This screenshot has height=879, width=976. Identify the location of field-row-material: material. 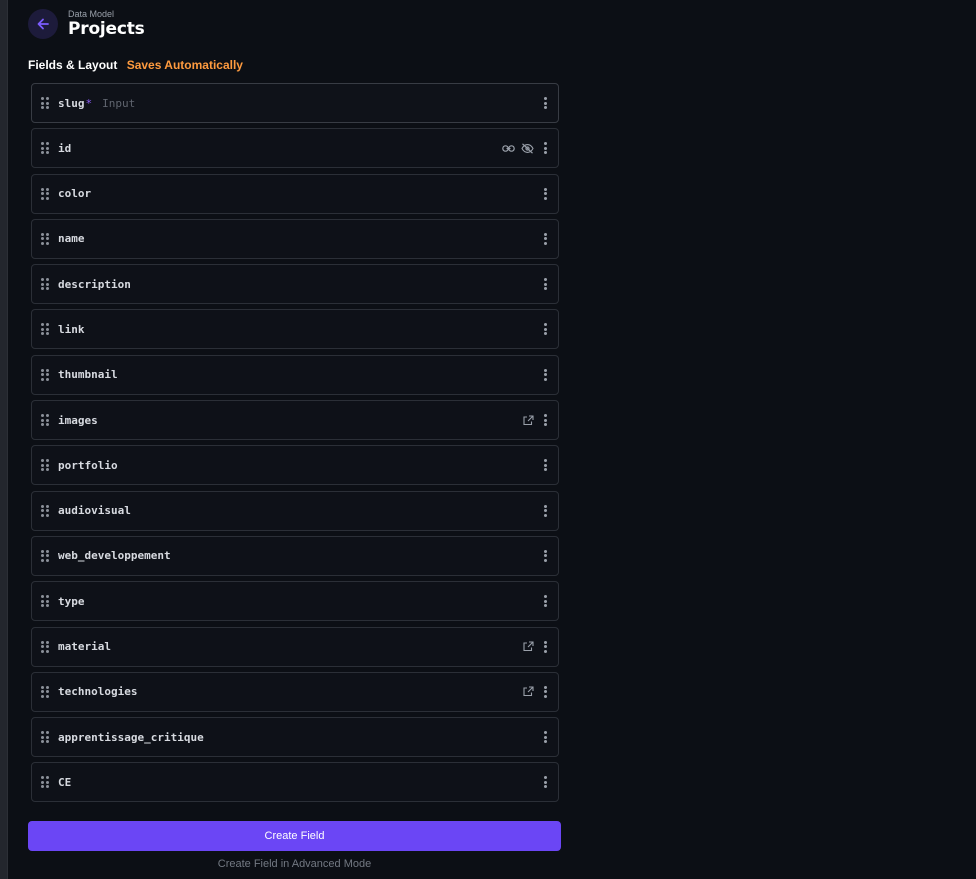
(295, 646).